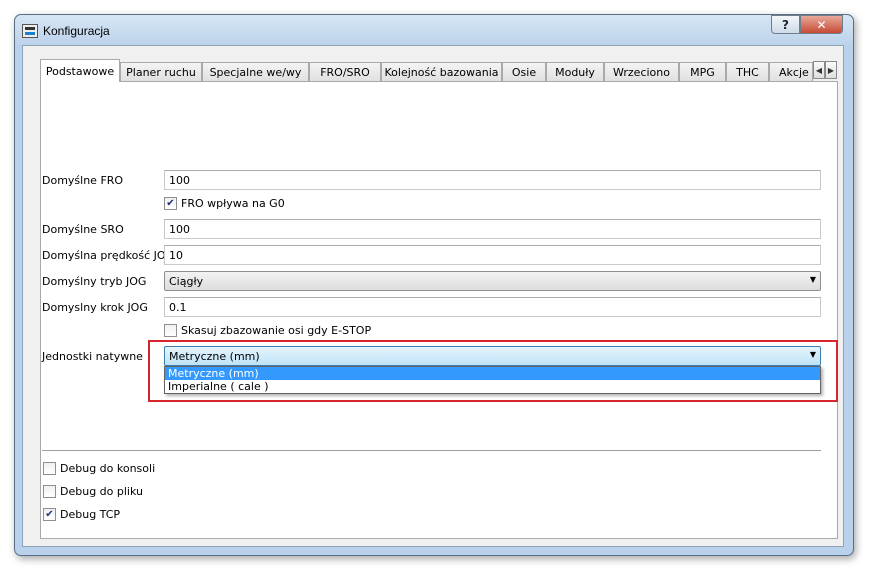  Describe the element at coordinates (170, 203) in the screenshot. I see `fro-g0-checkbox: ✔` at that location.